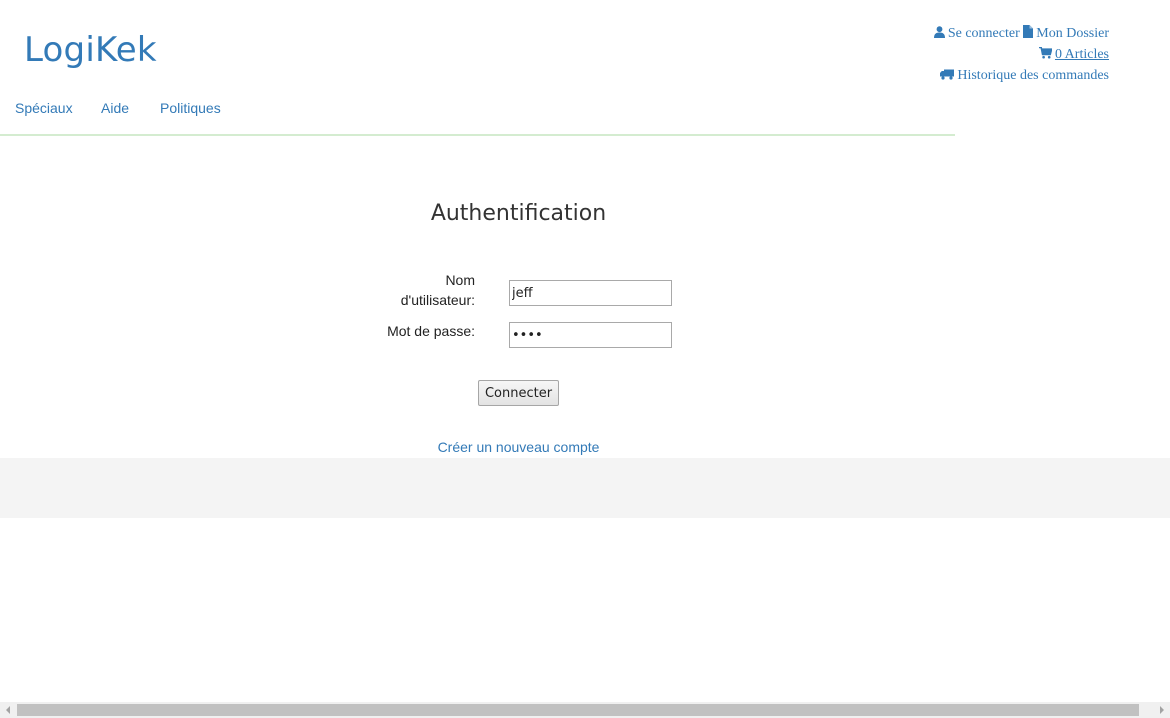 This screenshot has height=718, width=1170. I want to click on scroll-left-arrow-icon, so click(8, 710).